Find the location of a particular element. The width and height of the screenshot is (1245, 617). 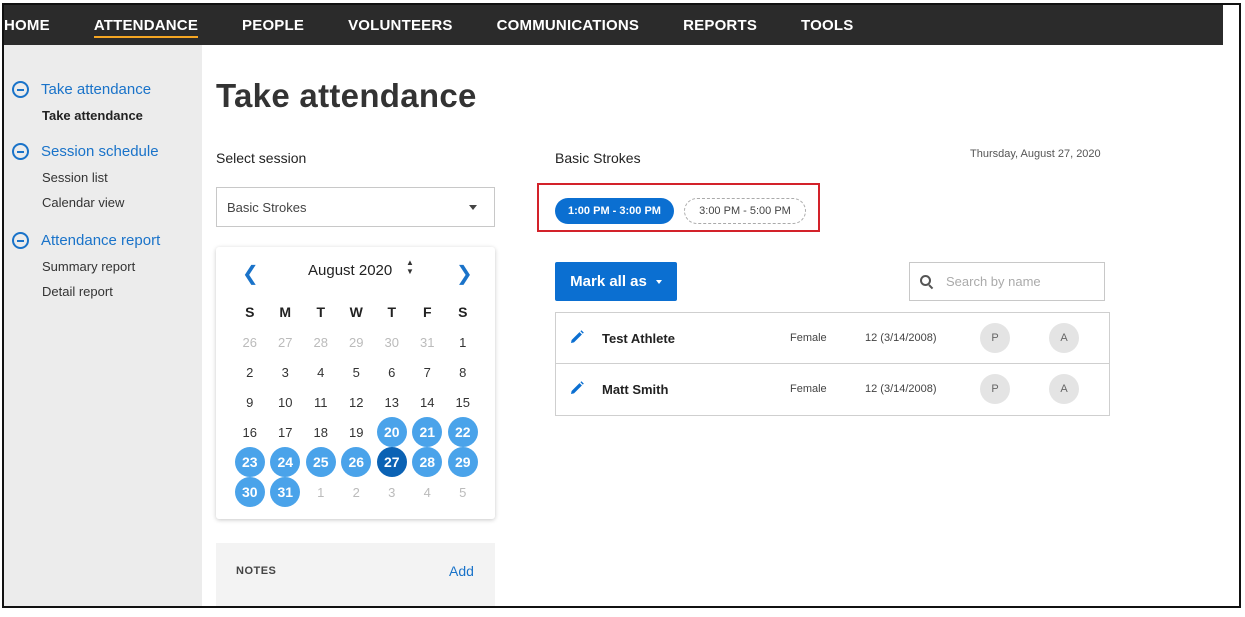

nav-reports: REPORTS is located at coordinates (720, 25).